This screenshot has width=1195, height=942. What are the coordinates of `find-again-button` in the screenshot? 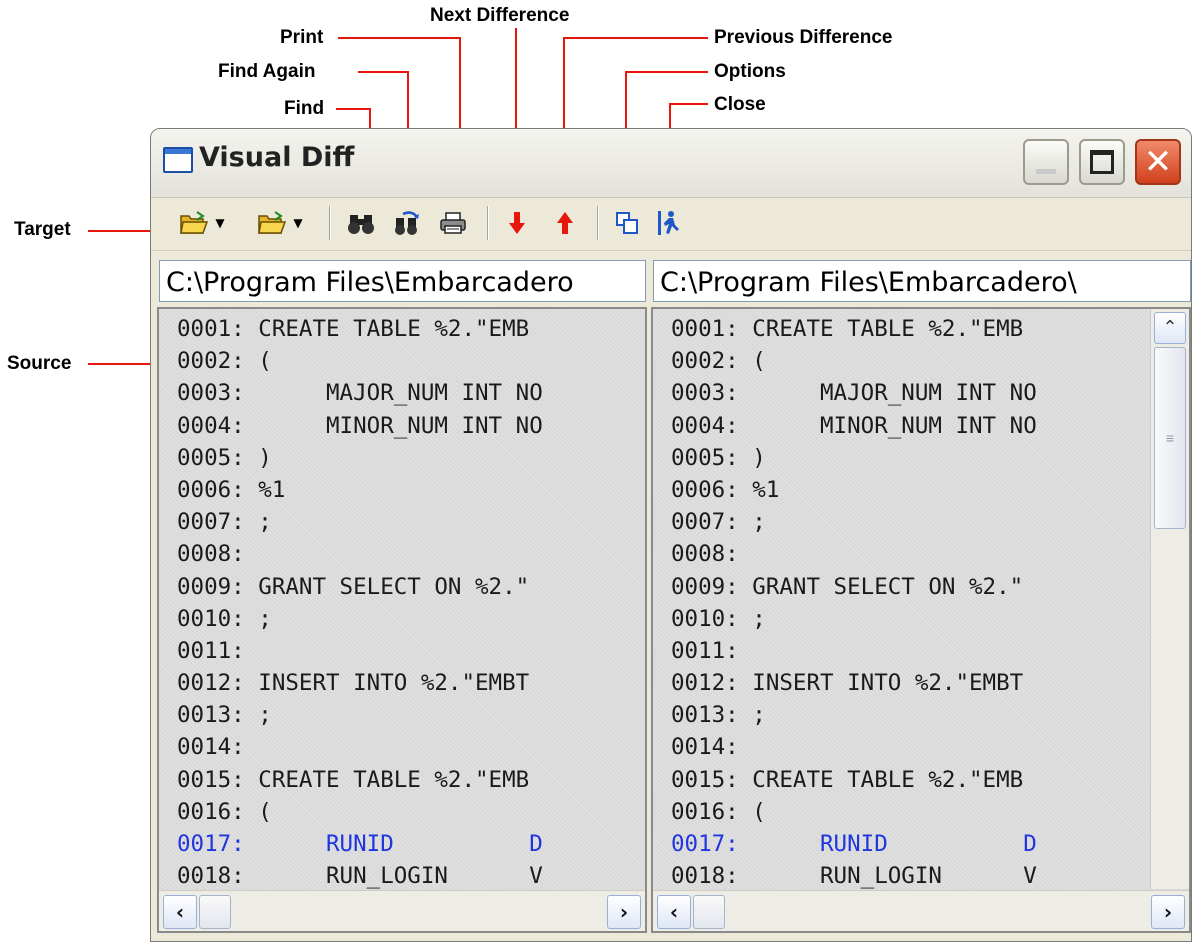 It's located at (407, 223).